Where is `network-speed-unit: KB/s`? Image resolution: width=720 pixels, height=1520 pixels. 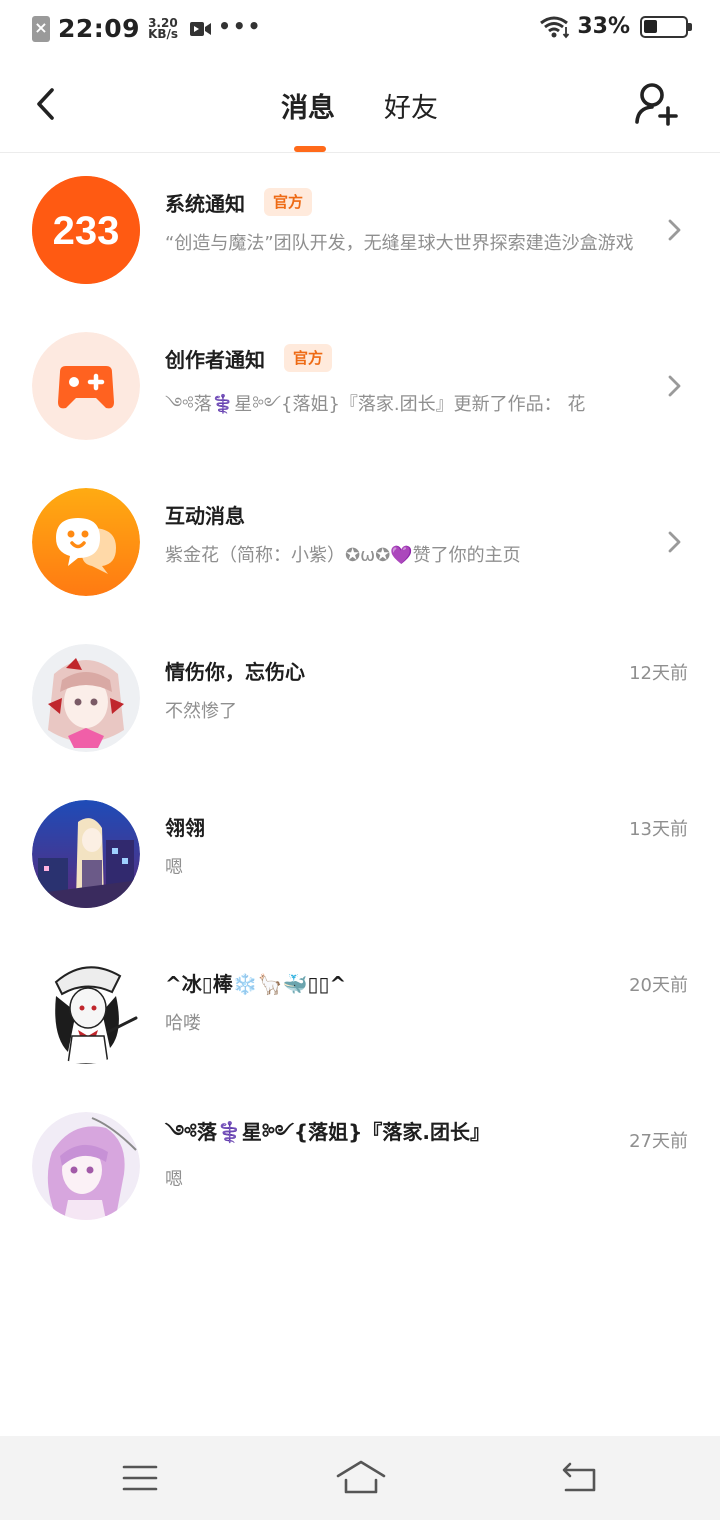 network-speed-unit: KB/s is located at coordinates (163, 33).